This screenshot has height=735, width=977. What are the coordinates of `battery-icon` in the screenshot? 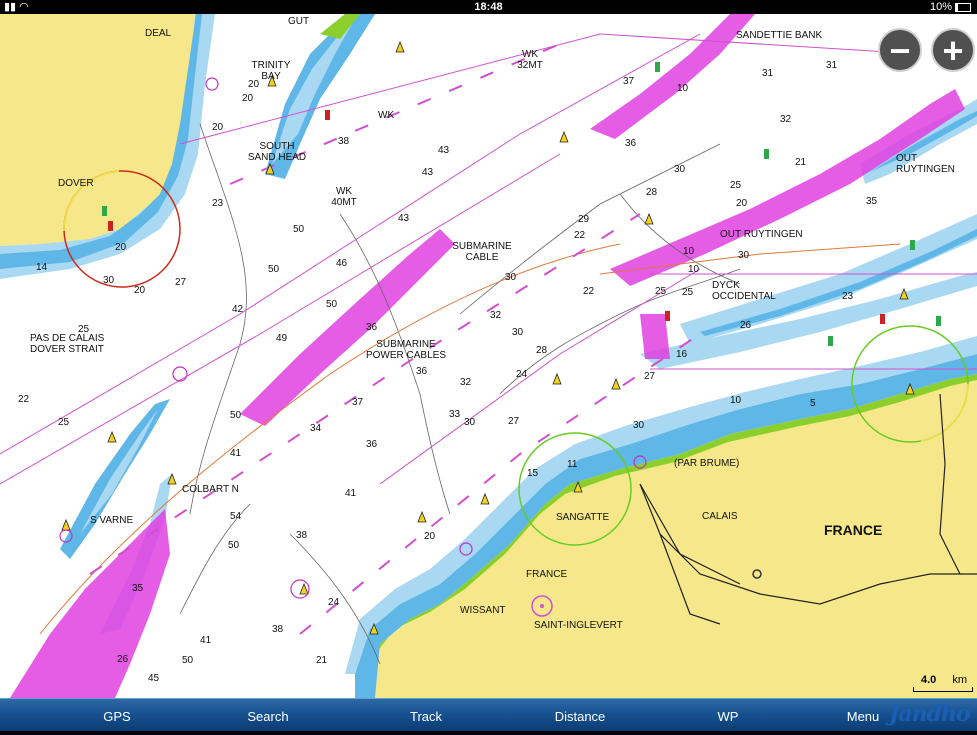 It's located at (963, 7).